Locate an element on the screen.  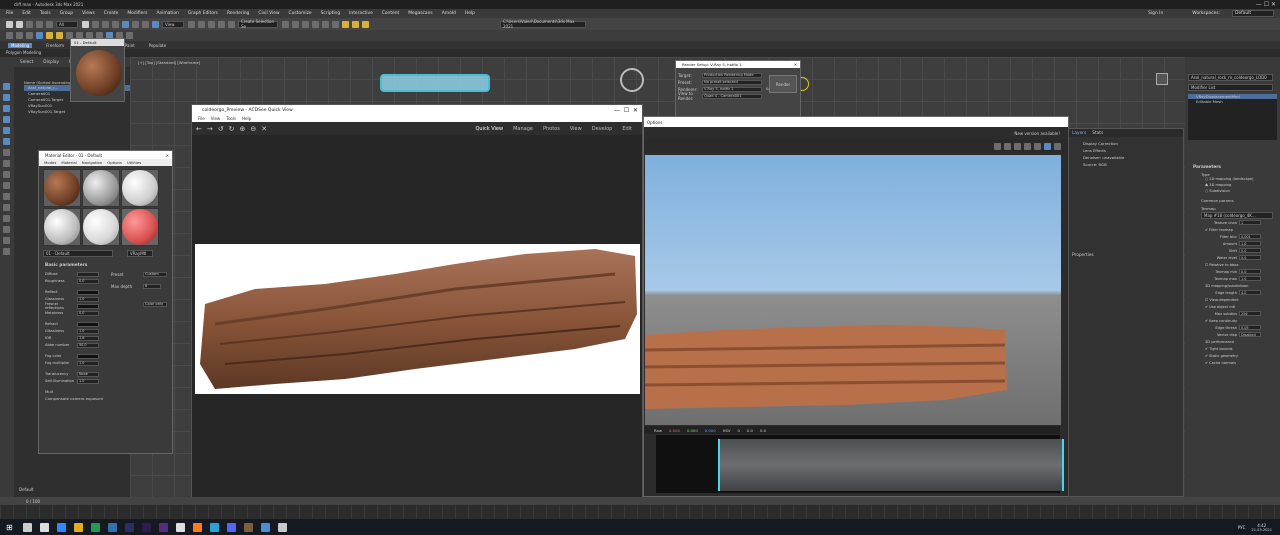
menu-item-civil-view: Civil View is located at coordinates (268, 13).